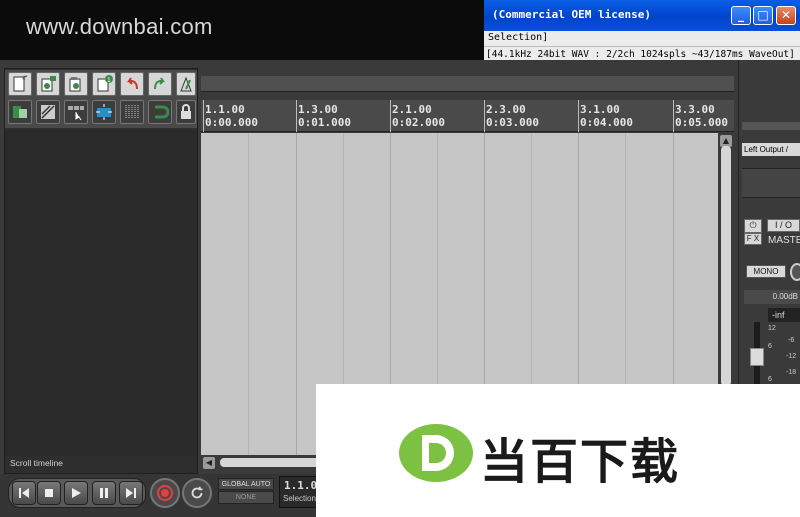 Image resolution: width=800 pixels, height=517 pixels. Describe the element at coordinates (726, 266) in the screenshot. I see `vertical-scroll-thumb` at that location.